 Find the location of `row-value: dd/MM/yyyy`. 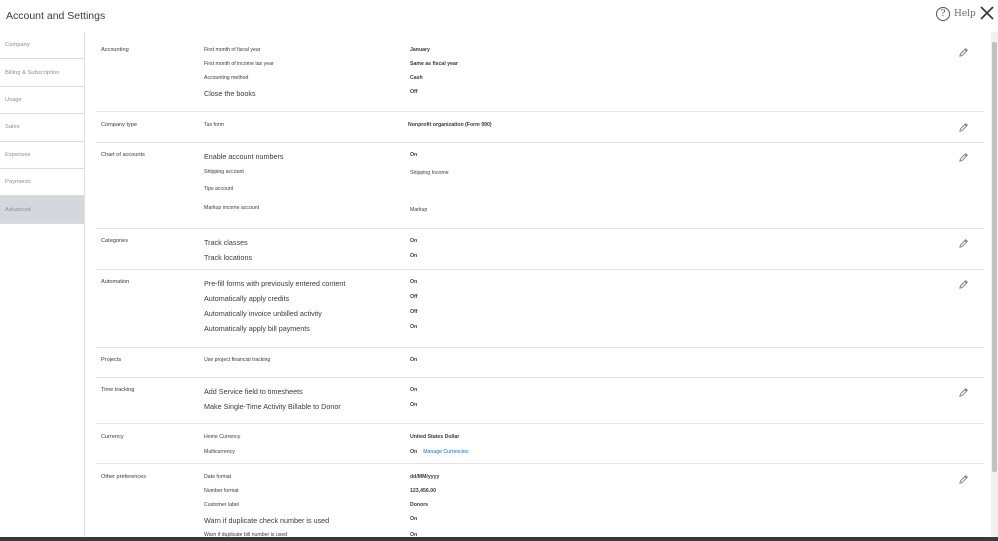

row-value: dd/MM/yyyy is located at coordinates (425, 477).